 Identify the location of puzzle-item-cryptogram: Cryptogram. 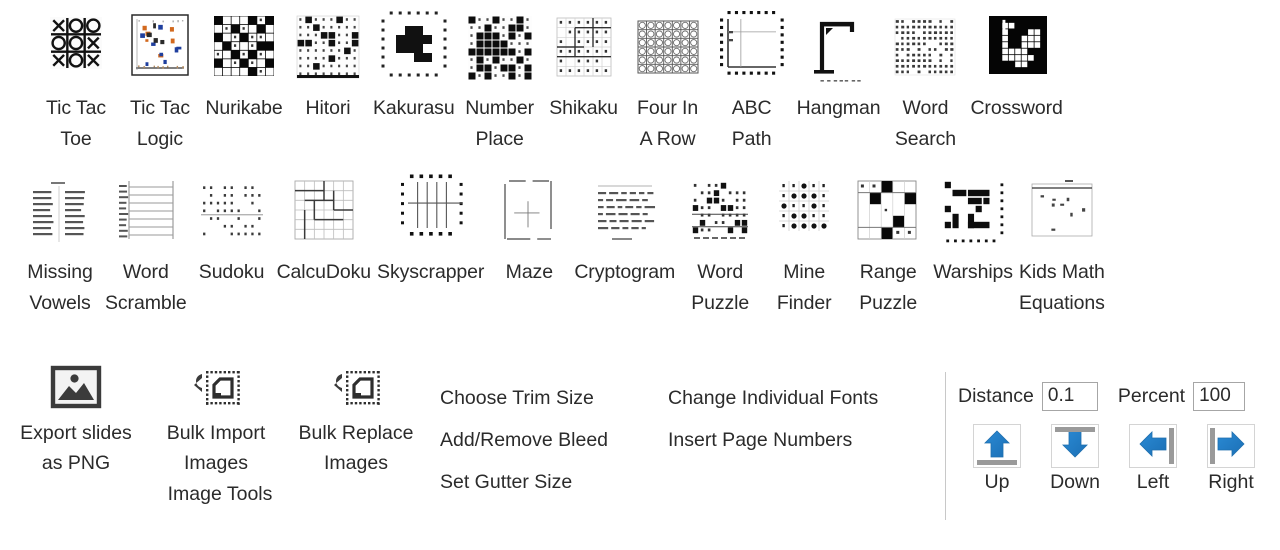
(624, 230).